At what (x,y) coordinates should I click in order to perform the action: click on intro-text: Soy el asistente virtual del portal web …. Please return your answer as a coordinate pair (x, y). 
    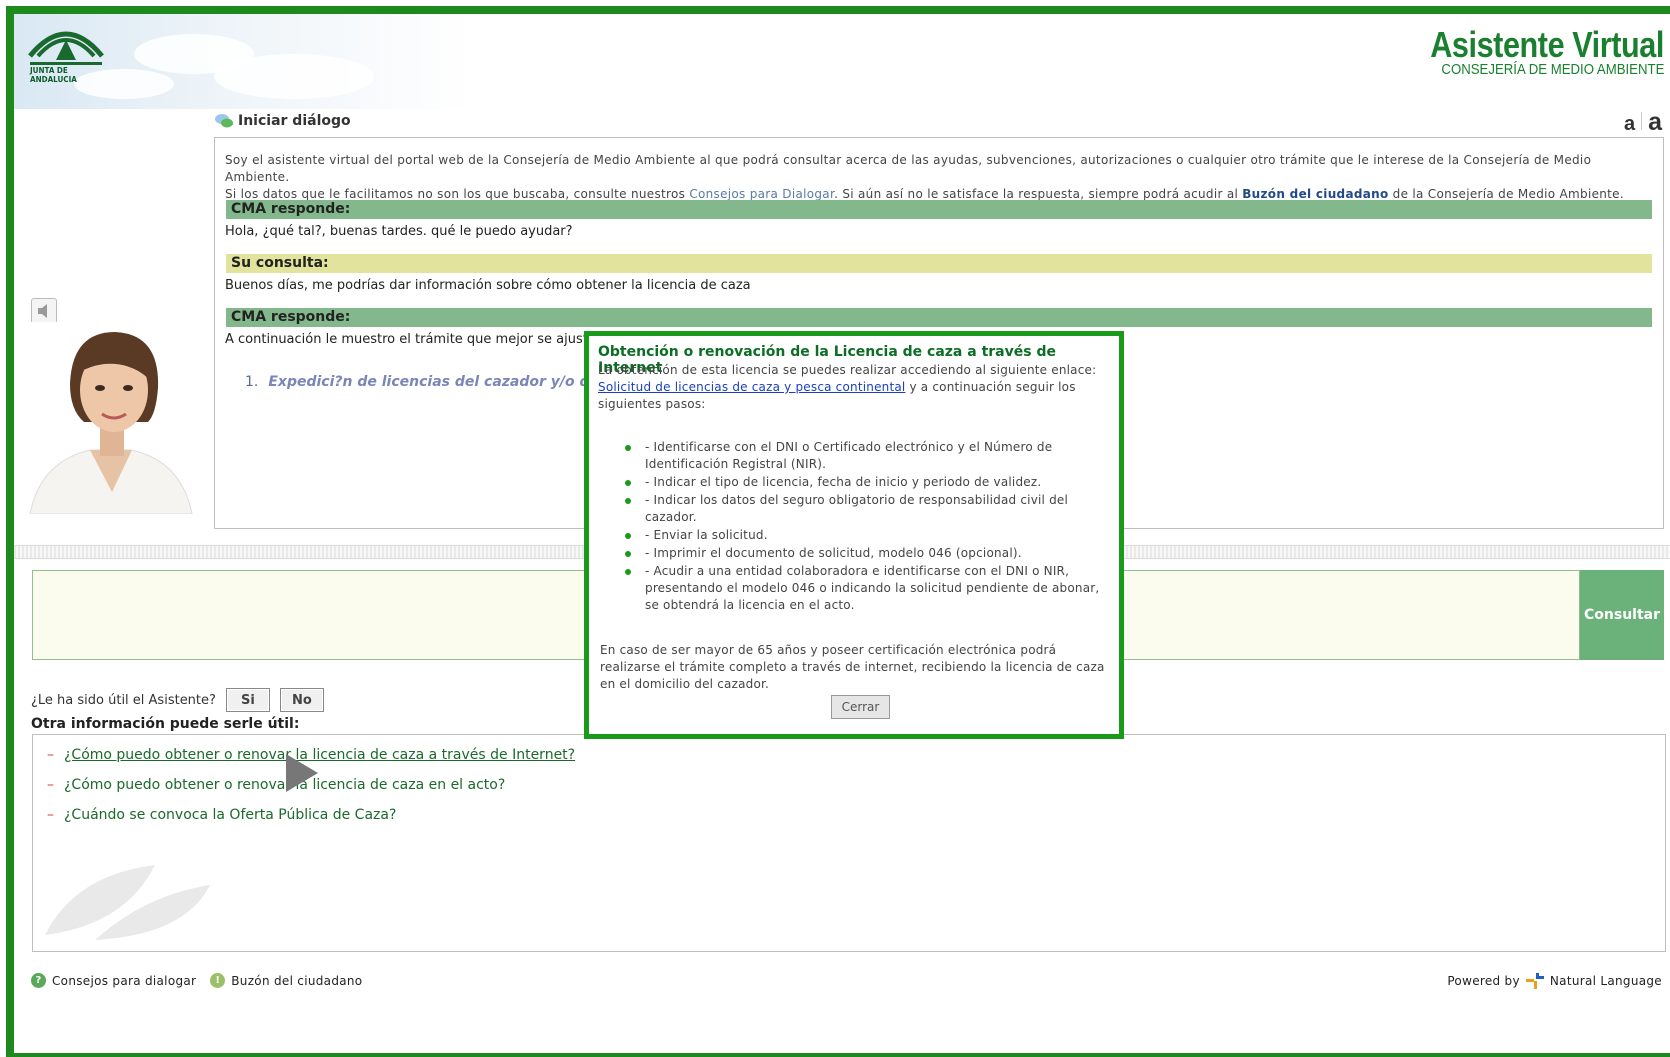
    Looking at the image, I should click on (935, 177).